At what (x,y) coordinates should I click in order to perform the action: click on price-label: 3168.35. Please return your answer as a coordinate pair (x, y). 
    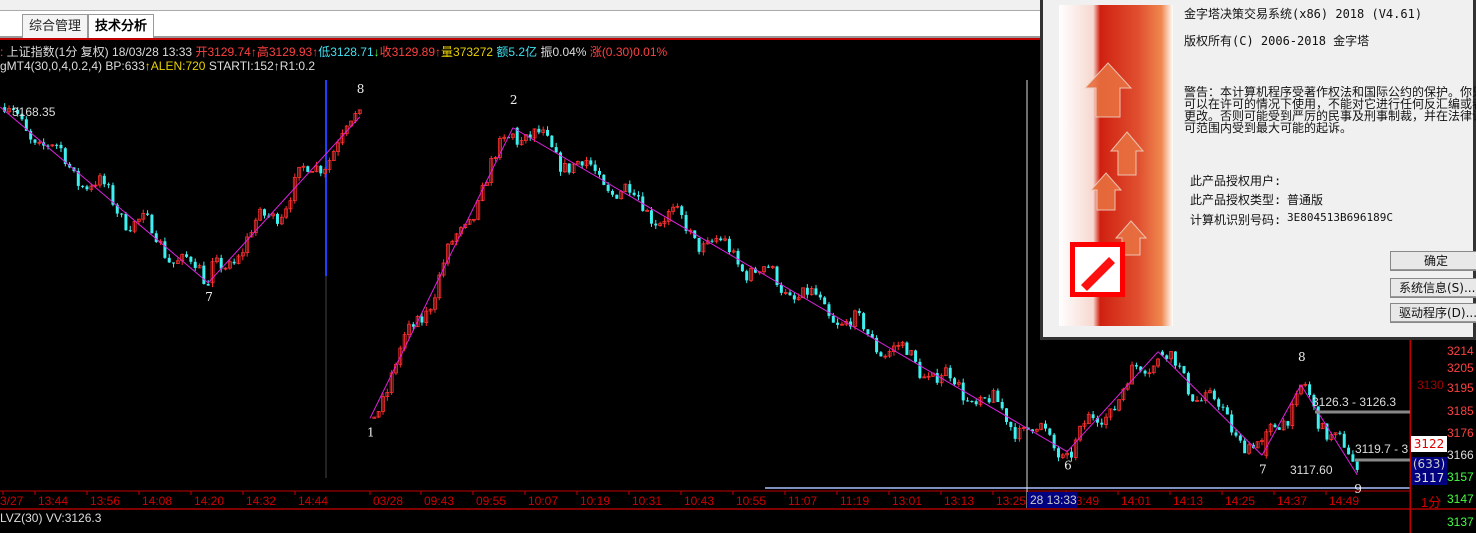
    Looking at the image, I should click on (34, 112).